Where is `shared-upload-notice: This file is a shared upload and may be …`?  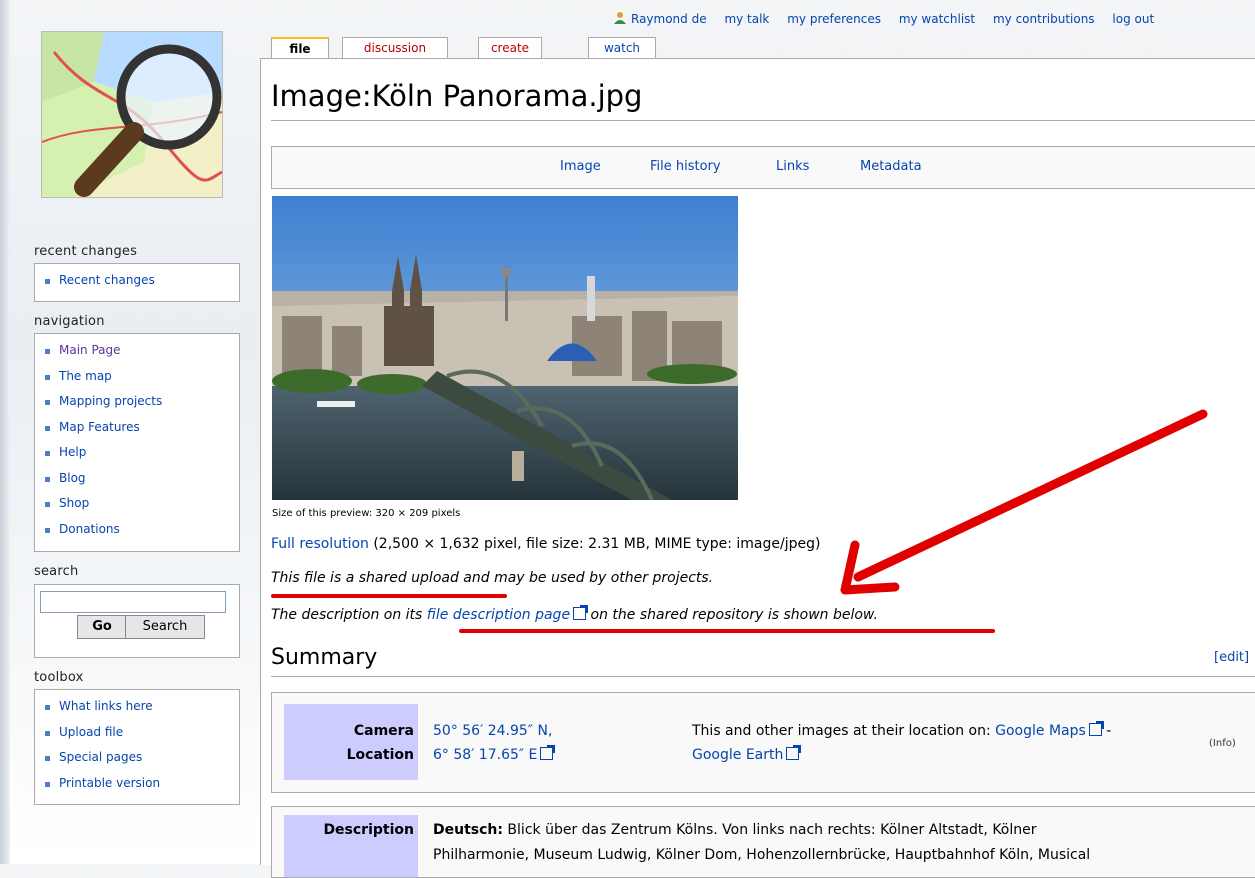 shared-upload-notice: This file is a shared upload and may be … is located at coordinates (492, 578).